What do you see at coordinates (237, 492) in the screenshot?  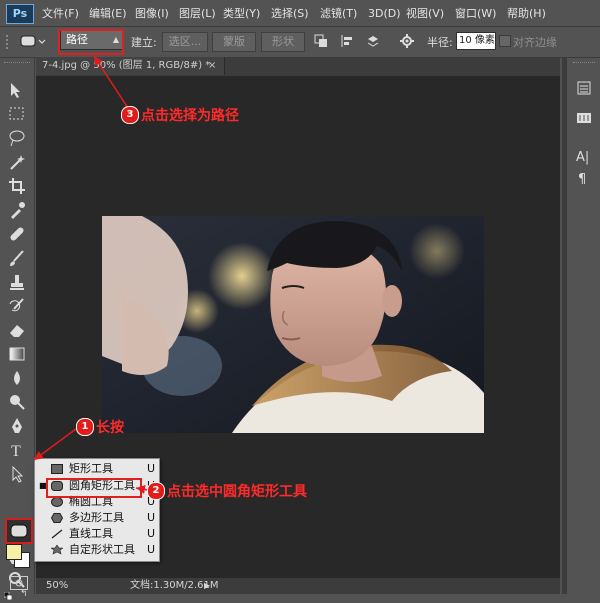 I see `annotation-text-2: 点击选中圆角矩形工具` at bounding box center [237, 492].